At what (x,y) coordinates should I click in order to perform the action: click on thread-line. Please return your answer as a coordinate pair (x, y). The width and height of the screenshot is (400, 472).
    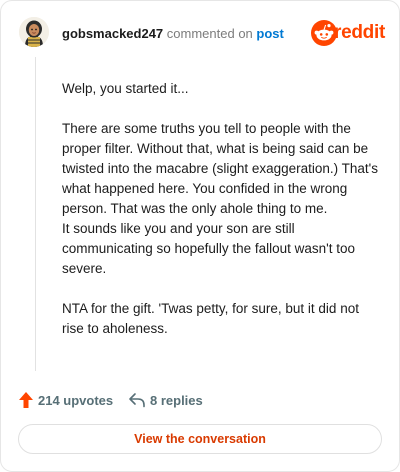
    Looking at the image, I should click on (35, 214).